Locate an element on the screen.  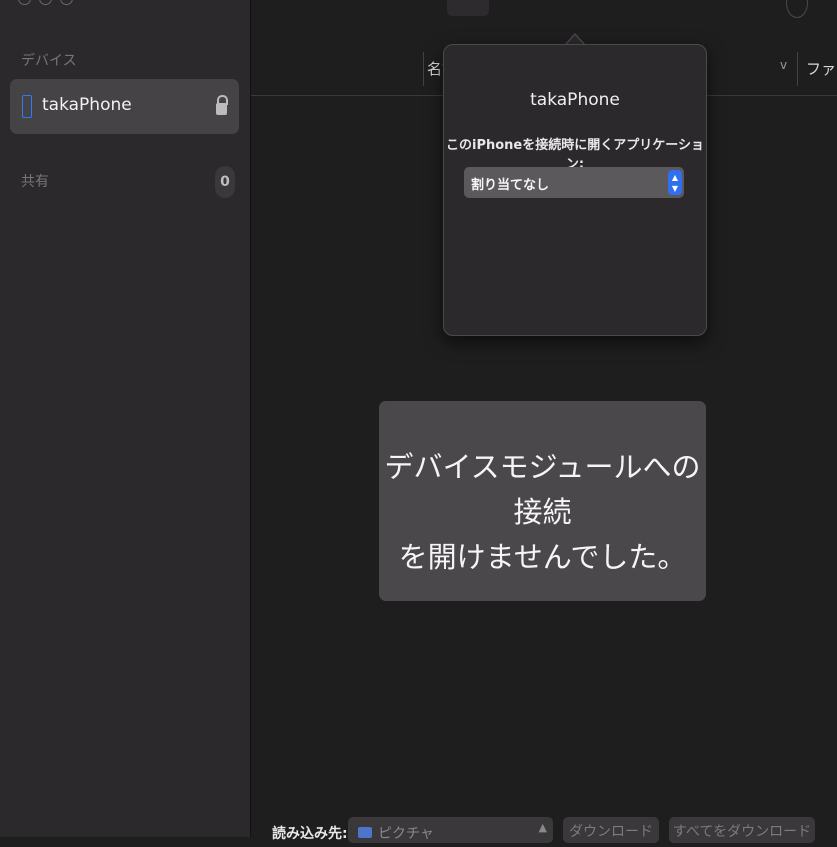
folder-icon is located at coordinates (365, 832).